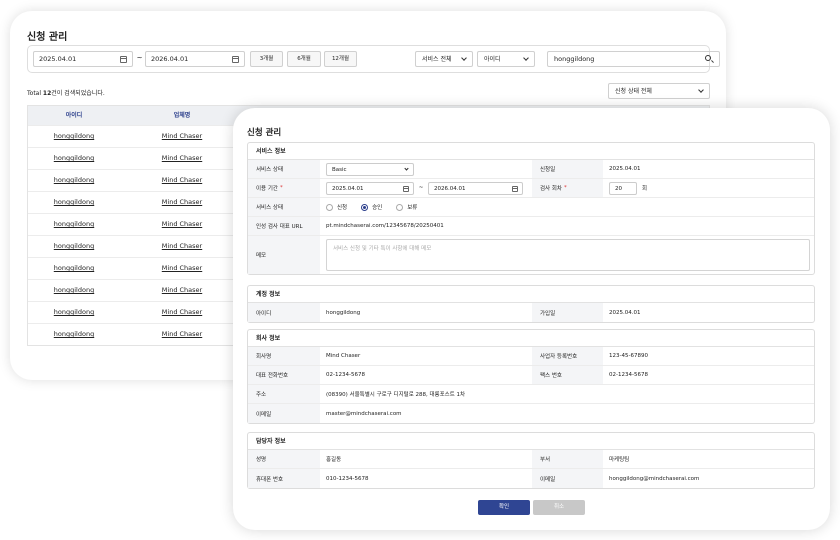 The height and width of the screenshot is (540, 840). Describe the element at coordinates (551, 189) in the screenshot. I see `test-count-label-text: 검사 회차` at that location.